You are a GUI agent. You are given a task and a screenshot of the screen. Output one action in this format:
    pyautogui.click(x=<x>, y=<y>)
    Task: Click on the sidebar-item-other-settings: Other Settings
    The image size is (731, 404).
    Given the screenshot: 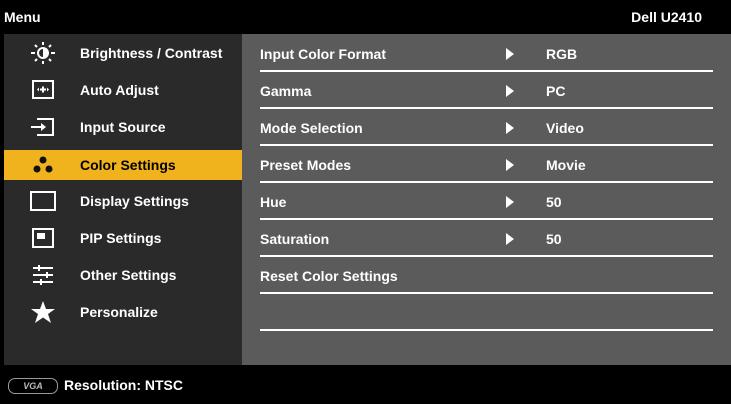 What is the action you would take?
    pyautogui.click(x=123, y=275)
    